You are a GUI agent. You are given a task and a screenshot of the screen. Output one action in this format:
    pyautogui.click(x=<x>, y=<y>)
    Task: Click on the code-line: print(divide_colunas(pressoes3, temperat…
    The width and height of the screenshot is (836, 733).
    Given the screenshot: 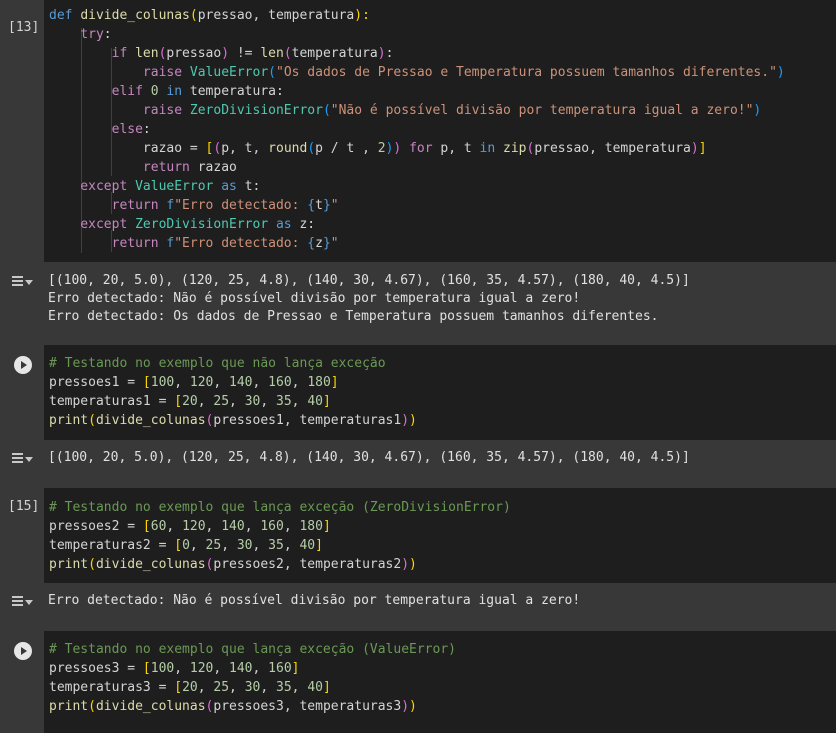 What is the action you would take?
    pyautogui.click(x=233, y=706)
    